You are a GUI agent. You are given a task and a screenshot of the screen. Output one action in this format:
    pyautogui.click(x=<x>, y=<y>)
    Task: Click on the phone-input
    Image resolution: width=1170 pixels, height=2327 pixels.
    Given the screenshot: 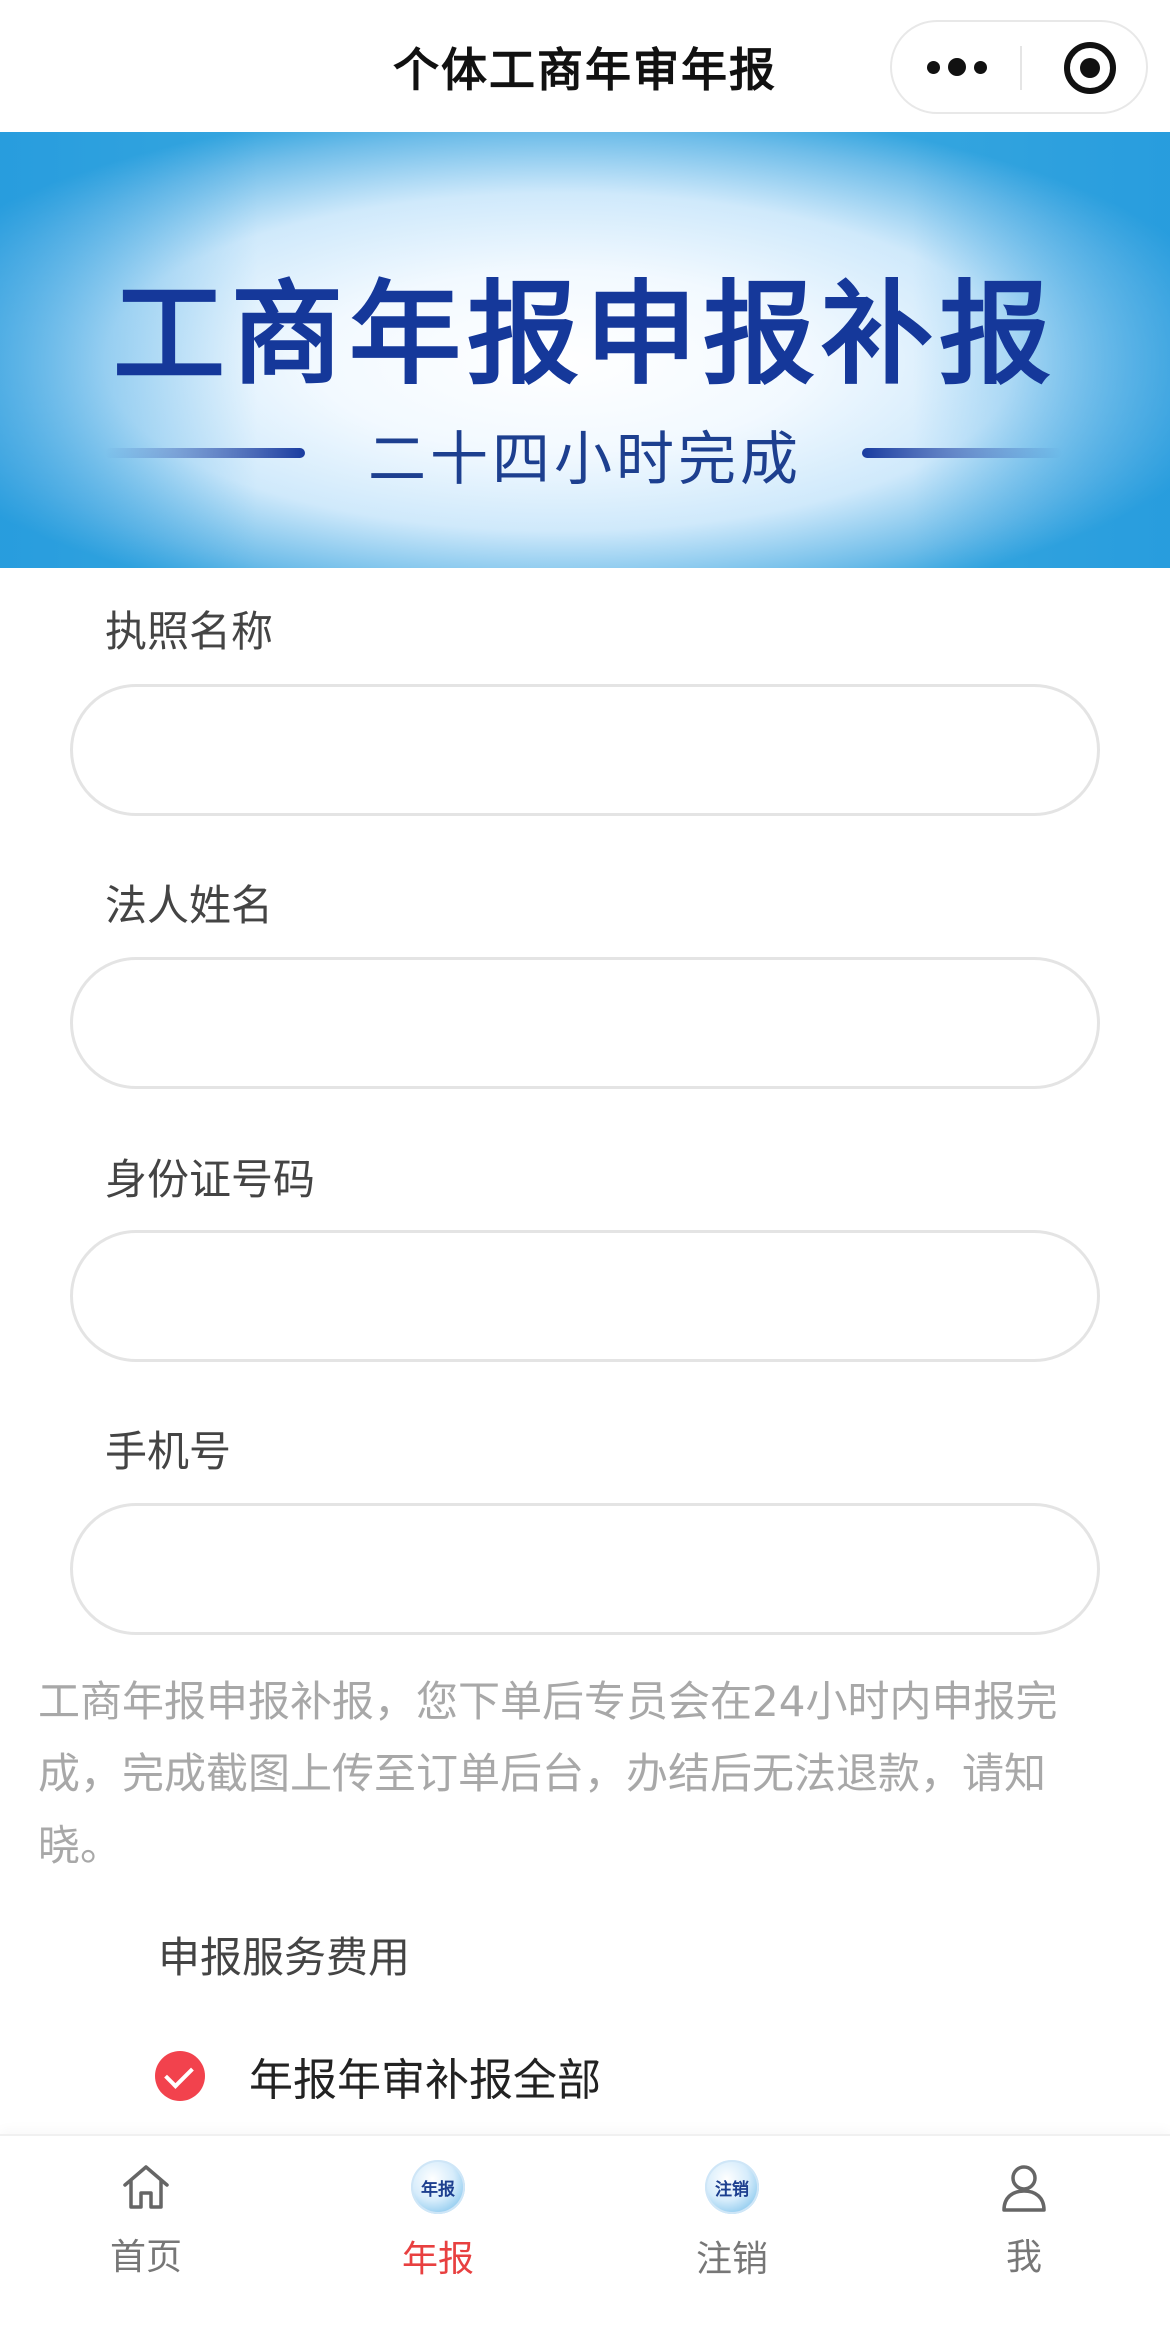 What is the action you would take?
    pyautogui.click(x=585, y=1569)
    